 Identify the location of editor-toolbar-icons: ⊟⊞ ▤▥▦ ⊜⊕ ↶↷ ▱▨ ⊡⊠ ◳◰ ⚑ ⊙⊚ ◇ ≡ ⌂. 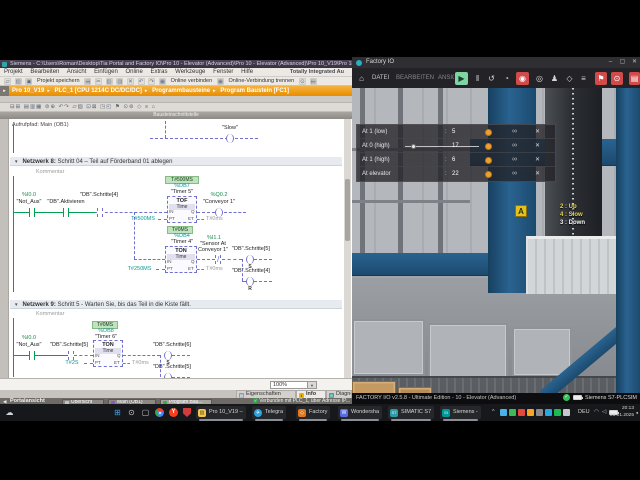
(176, 107).